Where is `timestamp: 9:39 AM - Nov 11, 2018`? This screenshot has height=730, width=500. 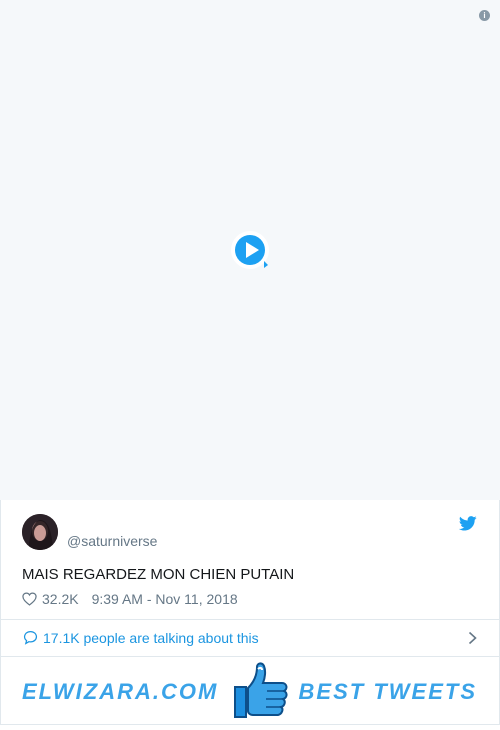
timestamp: 9:39 AM - Nov 11, 2018 is located at coordinates (165, 599).